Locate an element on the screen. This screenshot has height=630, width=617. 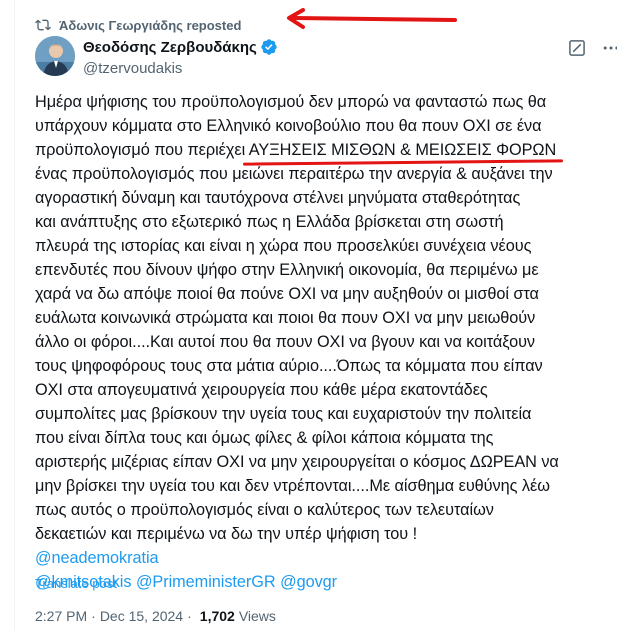
repost-context: Άδωνις Γεωργιάδης reposted is located at coordinates (138, 25).